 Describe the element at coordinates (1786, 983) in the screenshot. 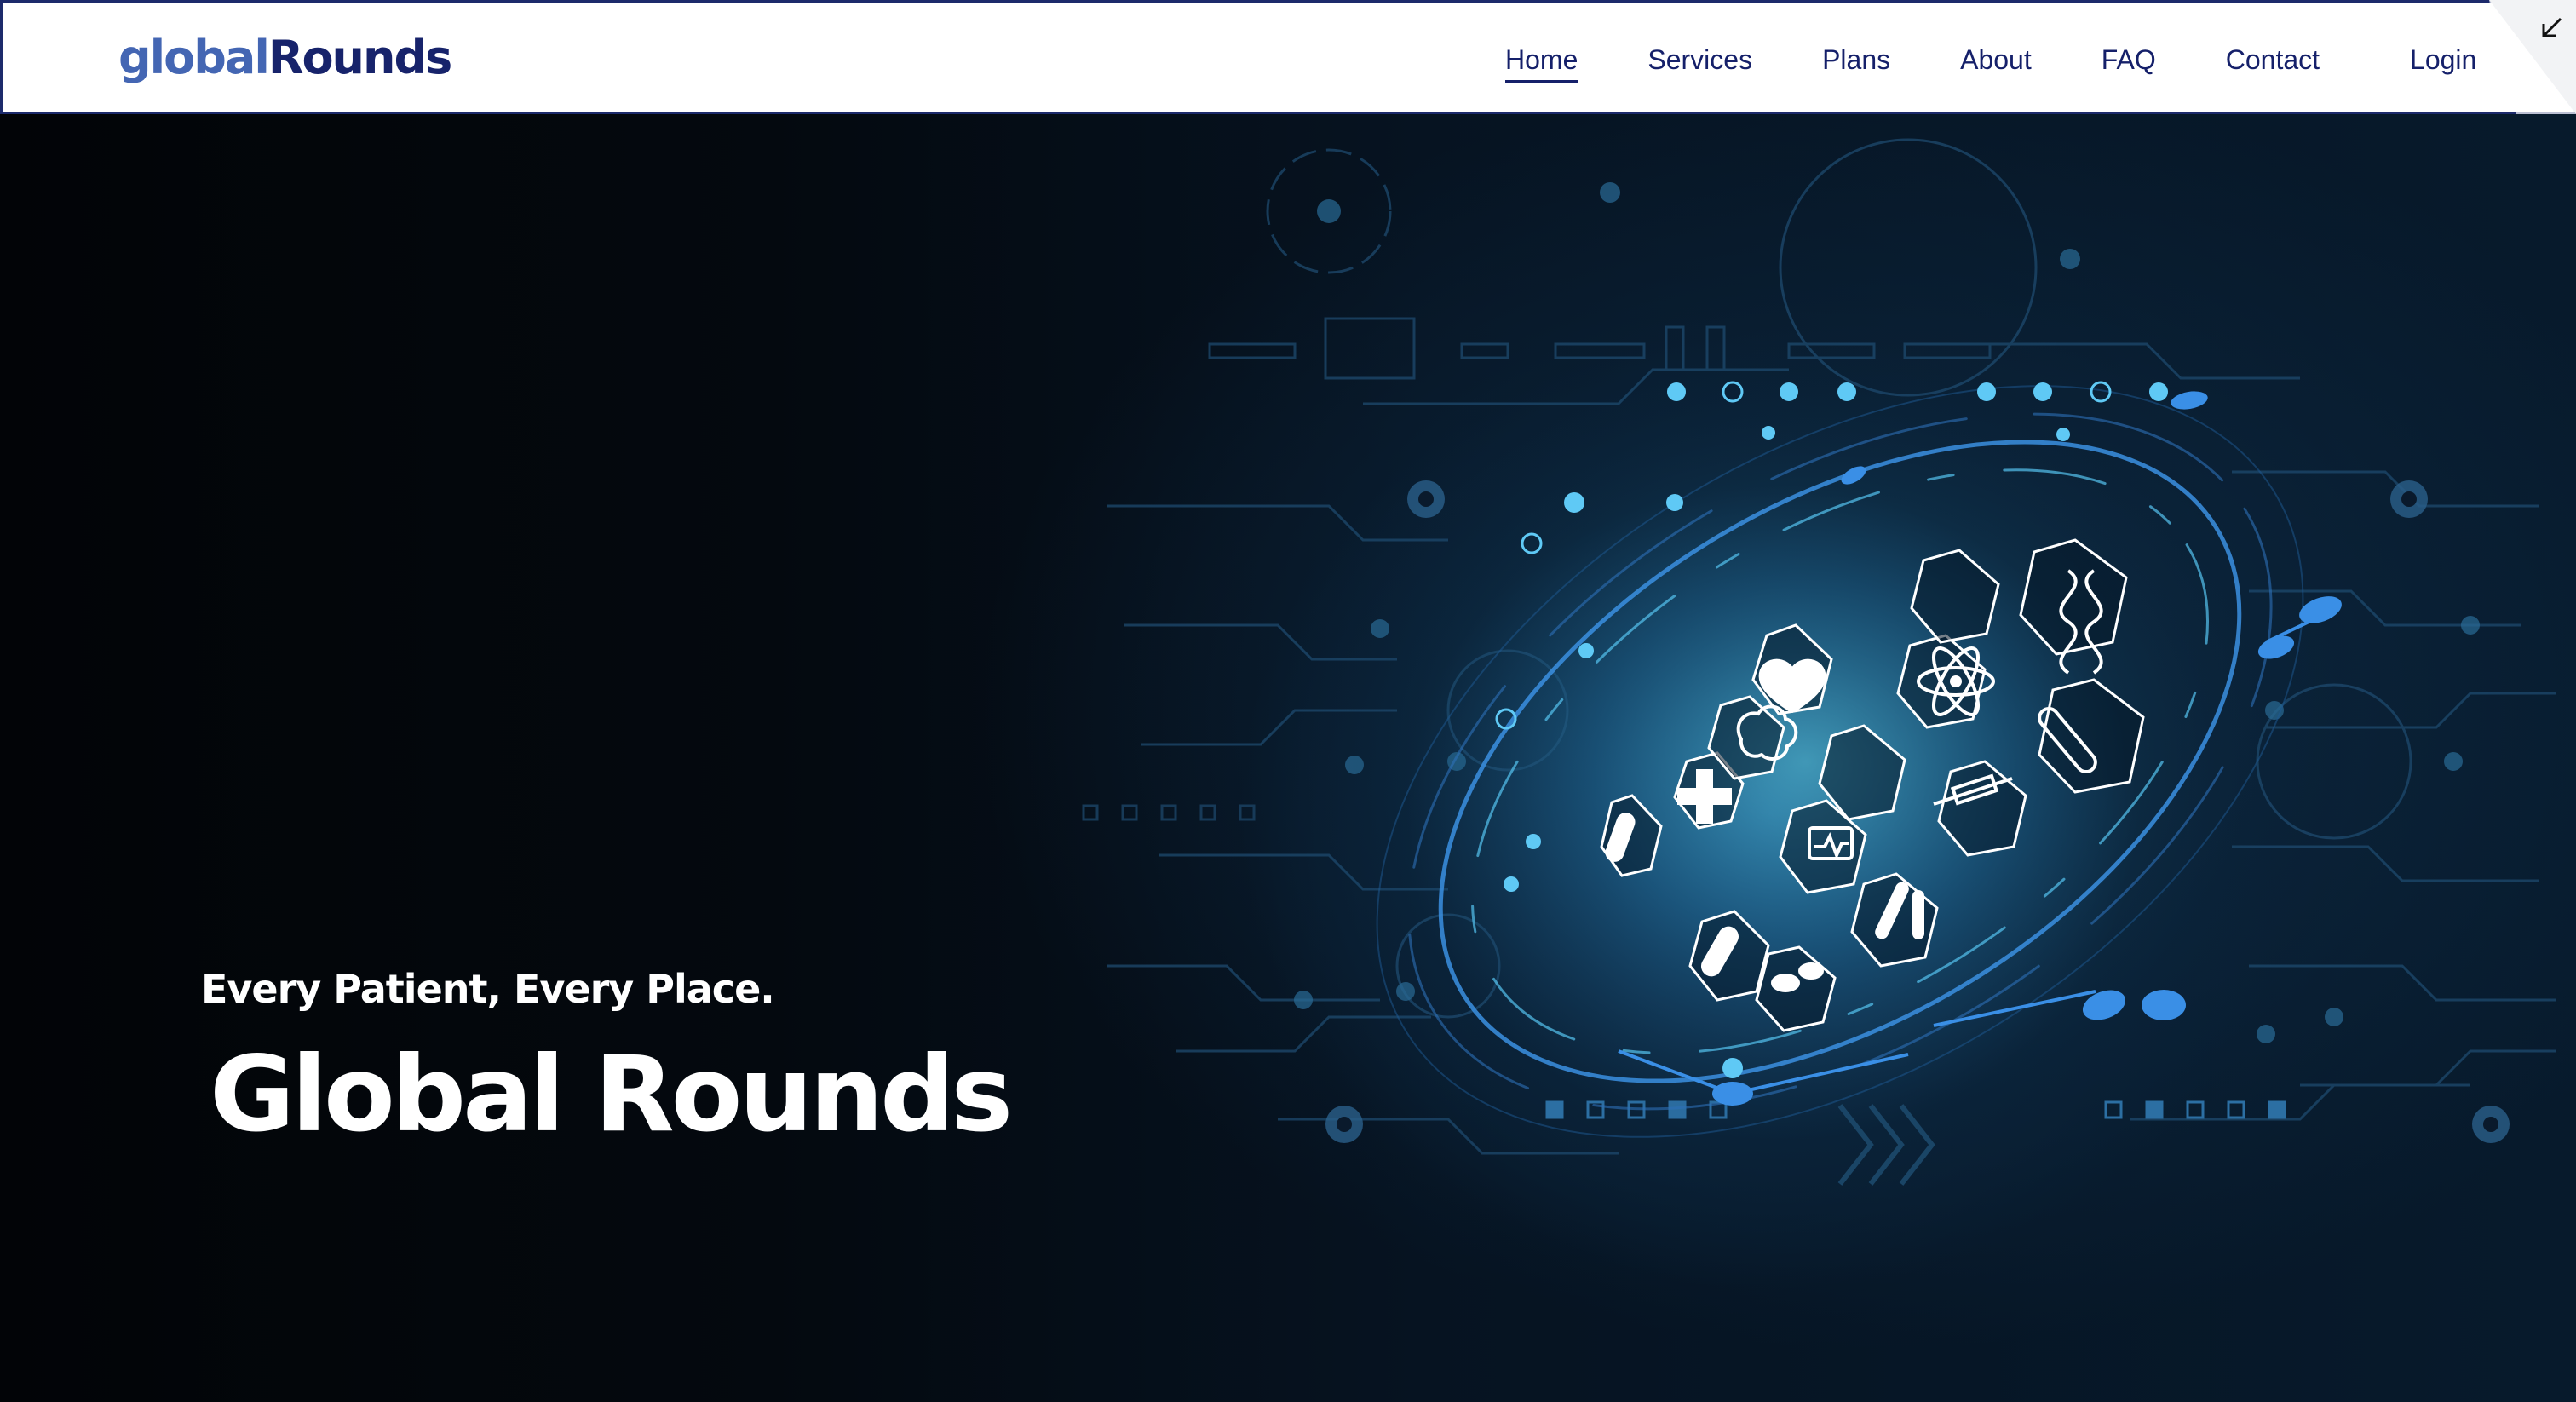

I see `tablets-icon` at that location.